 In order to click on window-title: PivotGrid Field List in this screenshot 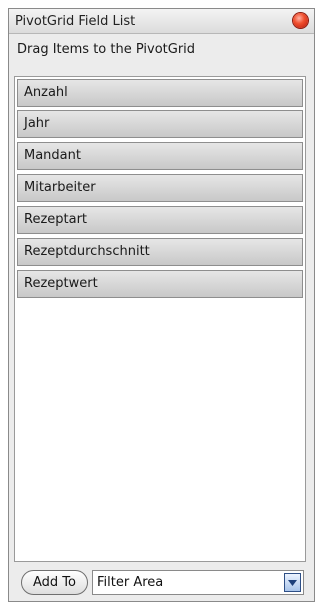, I will do `click(75, 21)`.